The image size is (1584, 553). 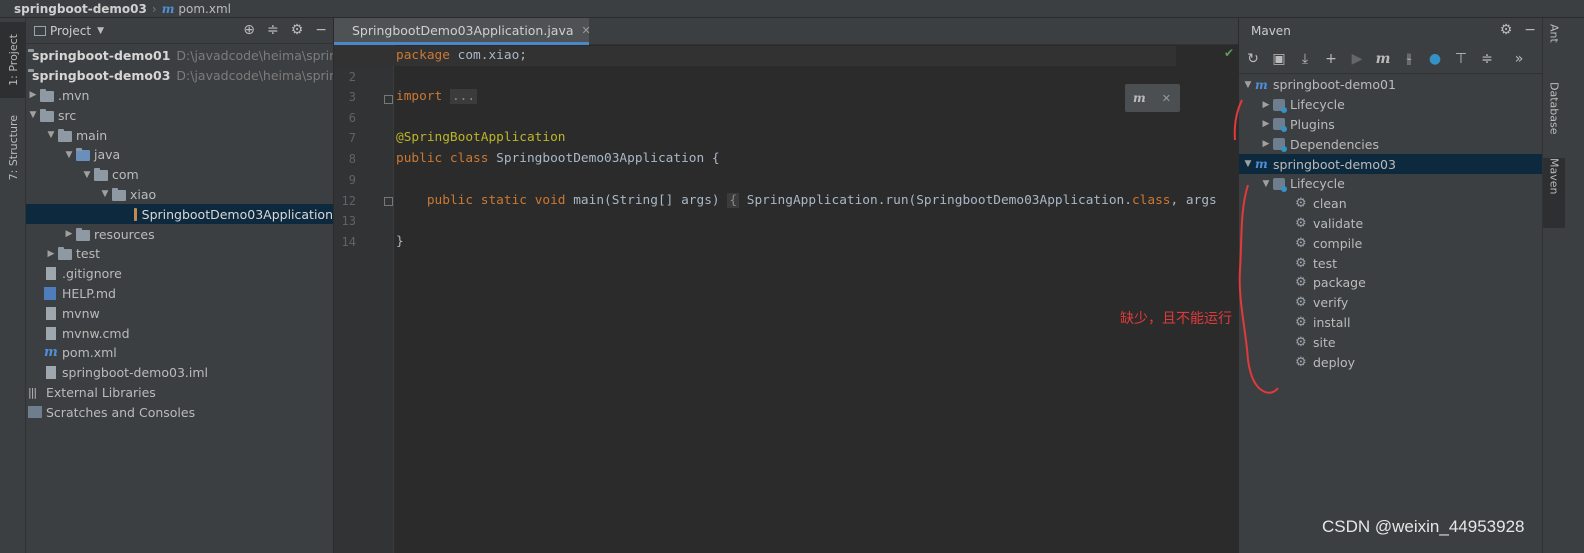 What do you see at coordinates (1390, 164) in the screenshot?
I see `maven-project-demo03: ▼ m springboot-demo03` at bounding box center [1390, 164].